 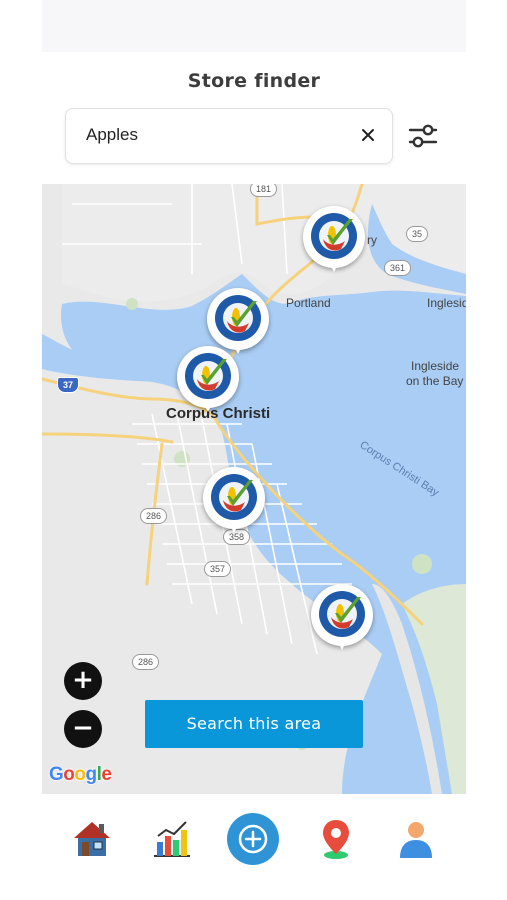 I want to click on road-shield: 35, so click(x=417, y=234).